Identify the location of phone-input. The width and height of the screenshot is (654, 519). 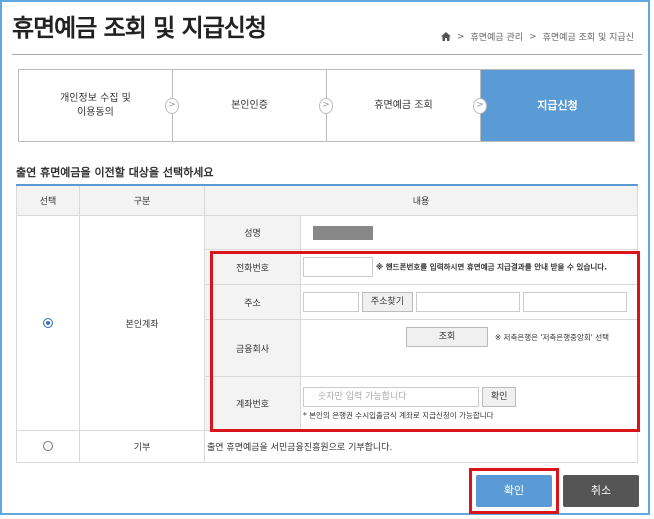
(338, 267).